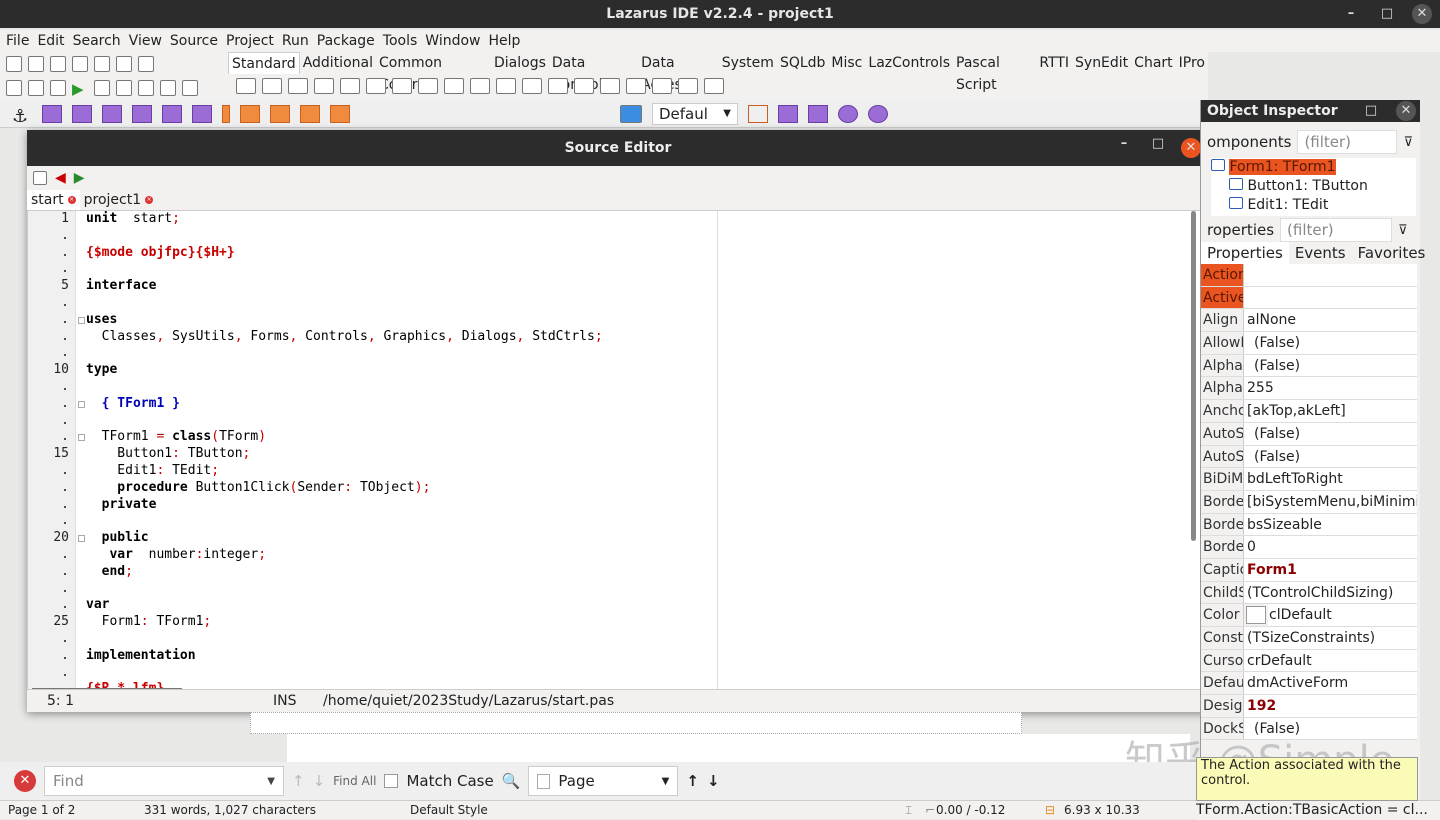  Describe the element at coordinates (695, 113) in the screenshot. I see `style-select: Defaul ▼` at that location.